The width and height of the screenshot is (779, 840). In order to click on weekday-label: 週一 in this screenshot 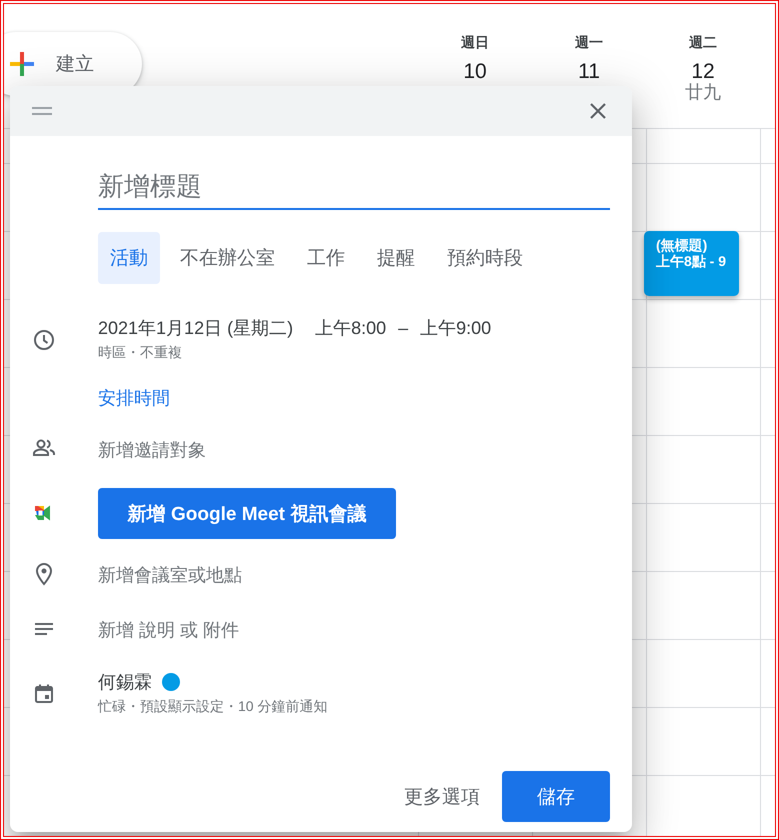, I will do `click(589, 43)`.